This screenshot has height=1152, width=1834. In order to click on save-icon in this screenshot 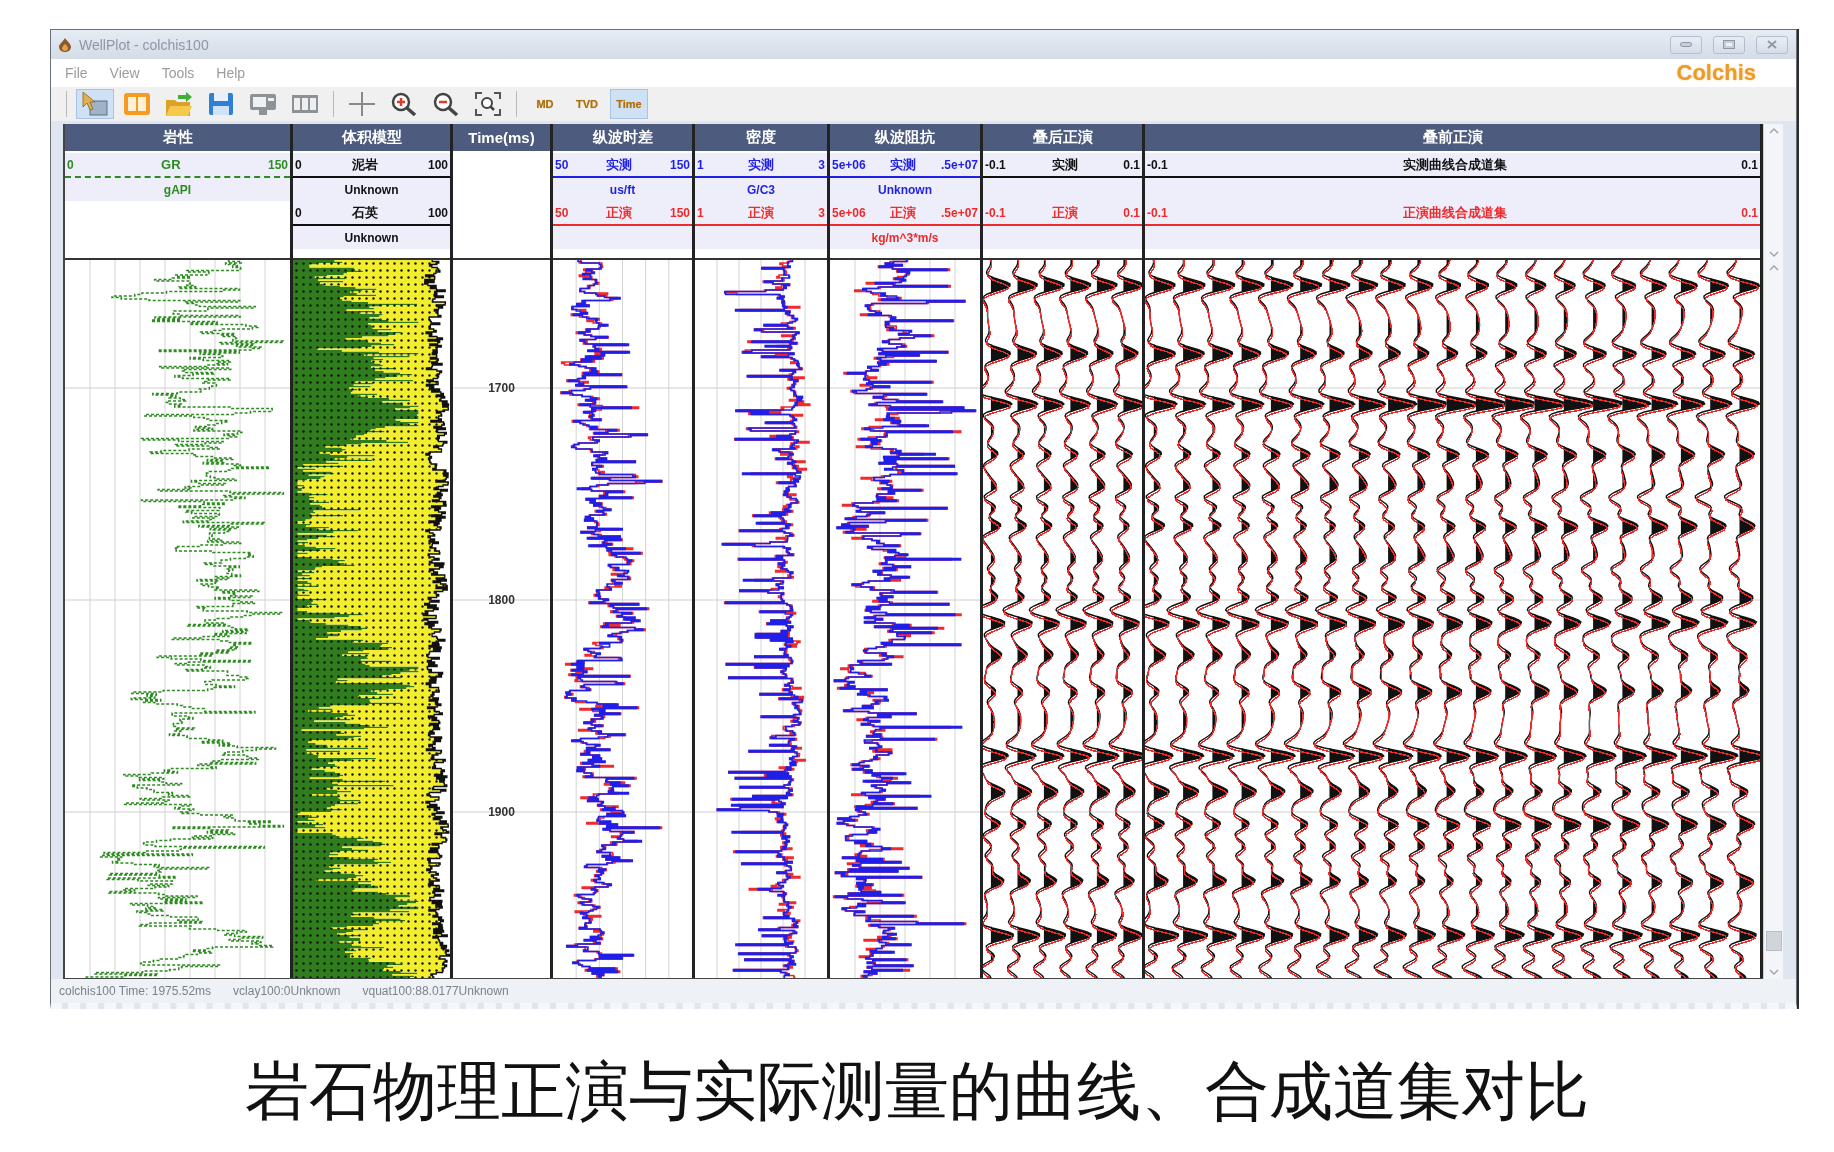, I will do `click(221, 104)`.